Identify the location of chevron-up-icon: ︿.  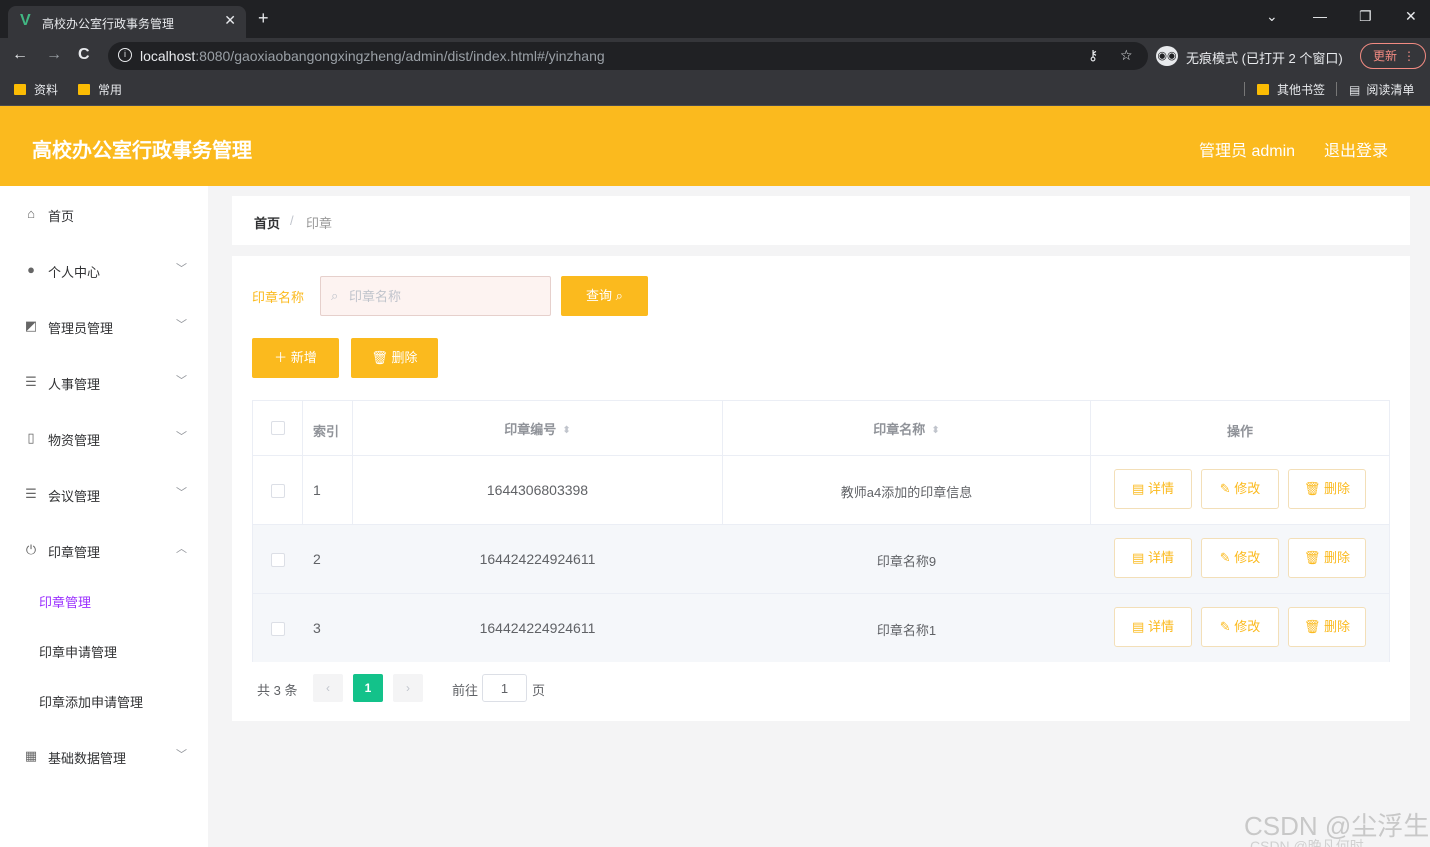
(181, 549).